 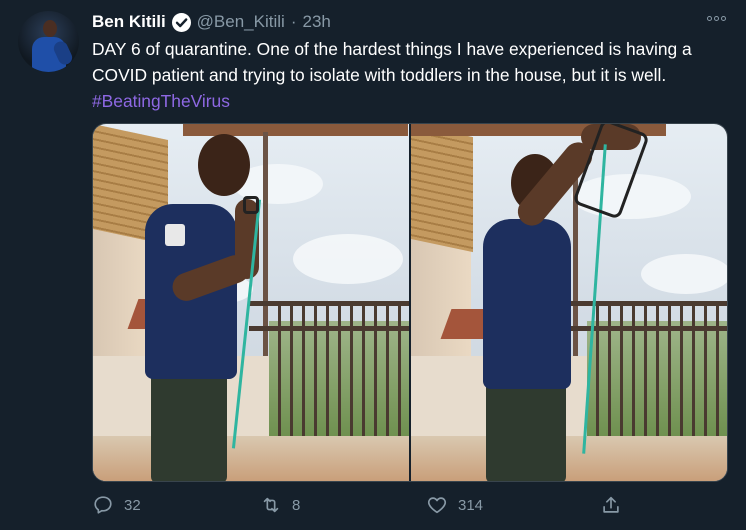 I want to click on share-icon, so click(x=611, y=504).